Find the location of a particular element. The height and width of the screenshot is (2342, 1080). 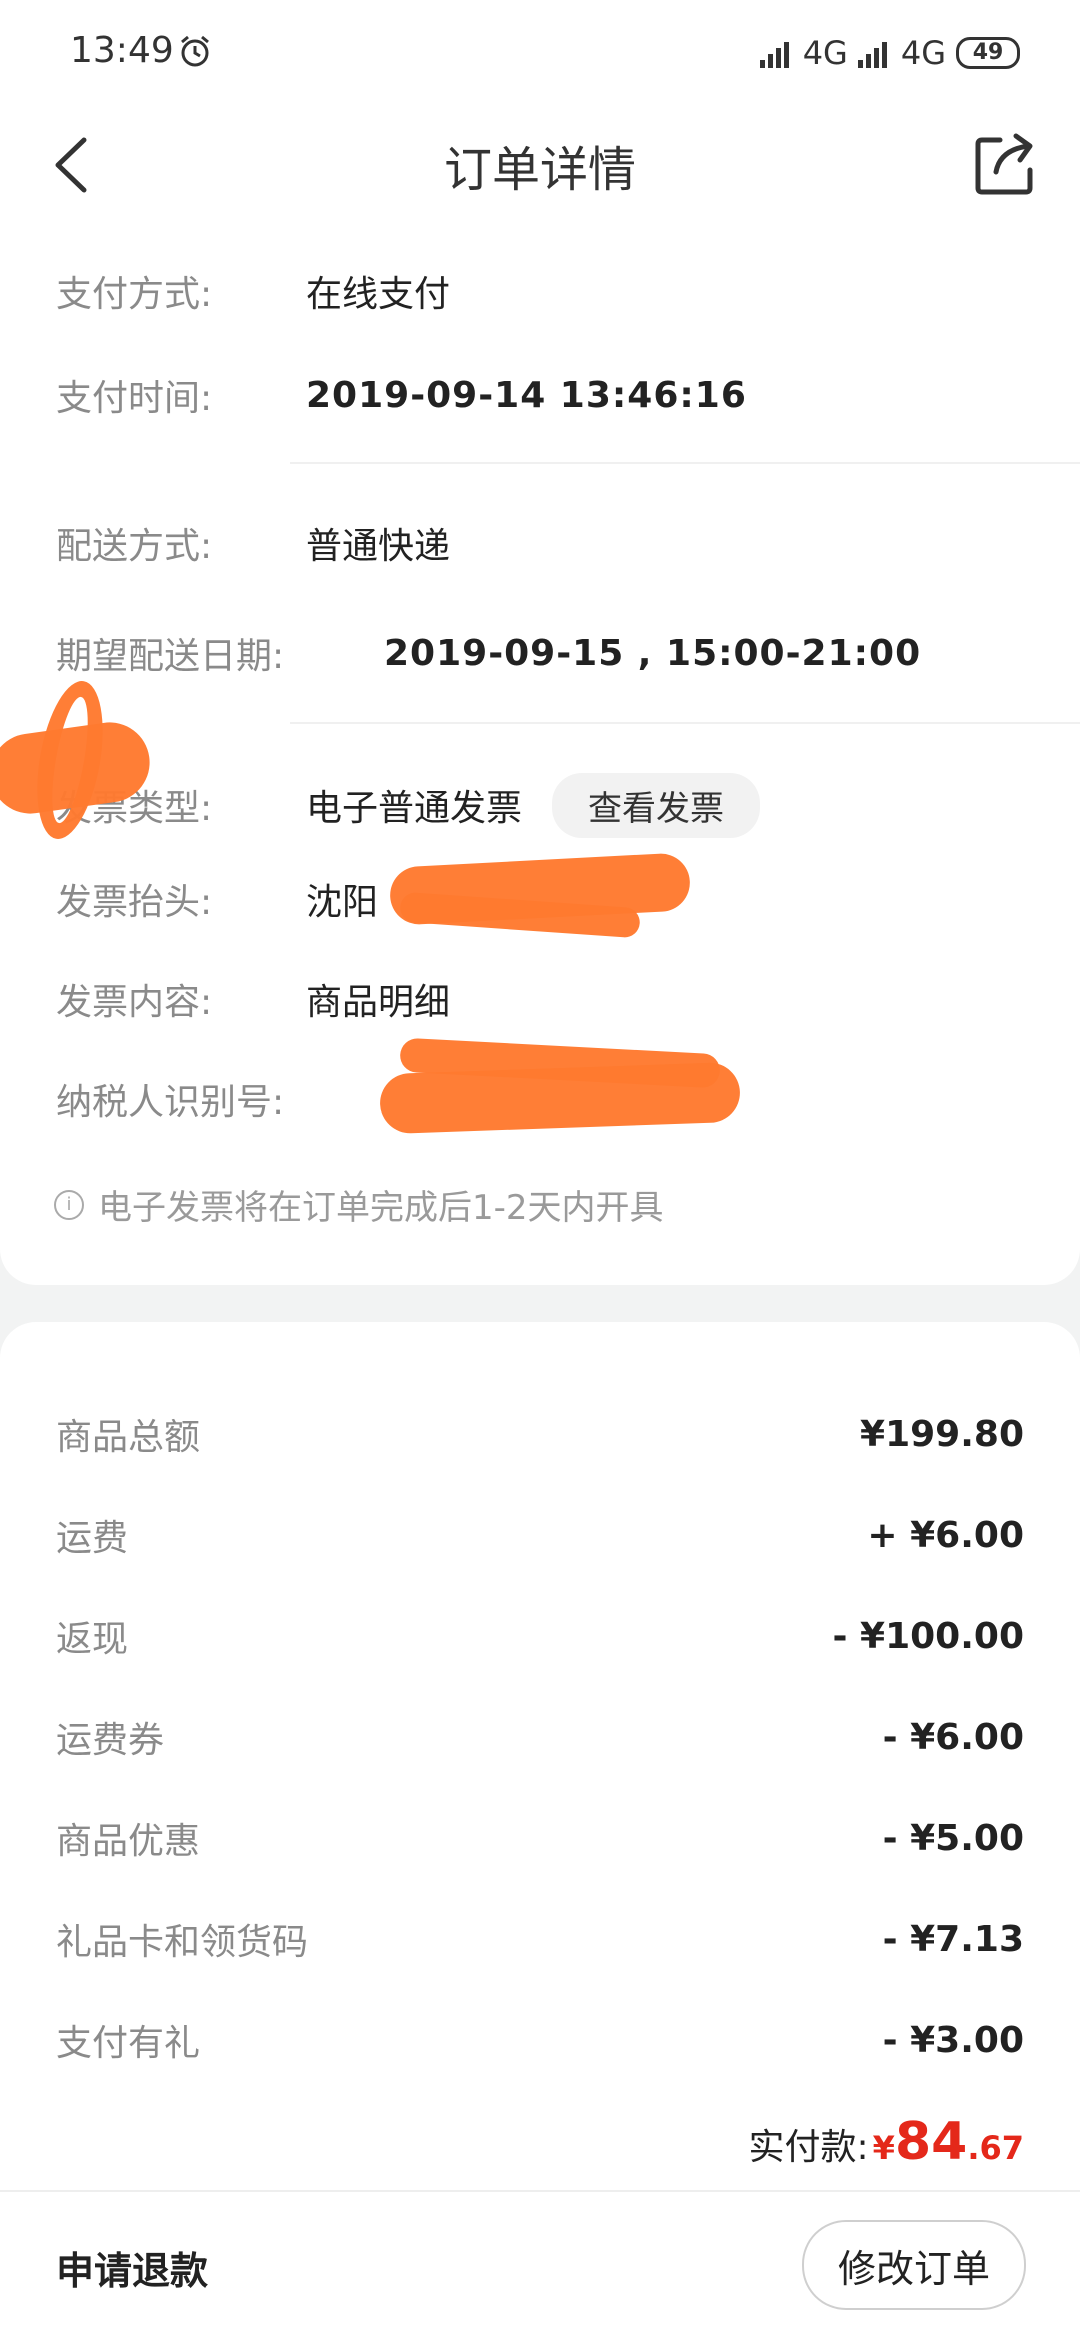

status-time: 13:49 is located at coordinates (122, 50).